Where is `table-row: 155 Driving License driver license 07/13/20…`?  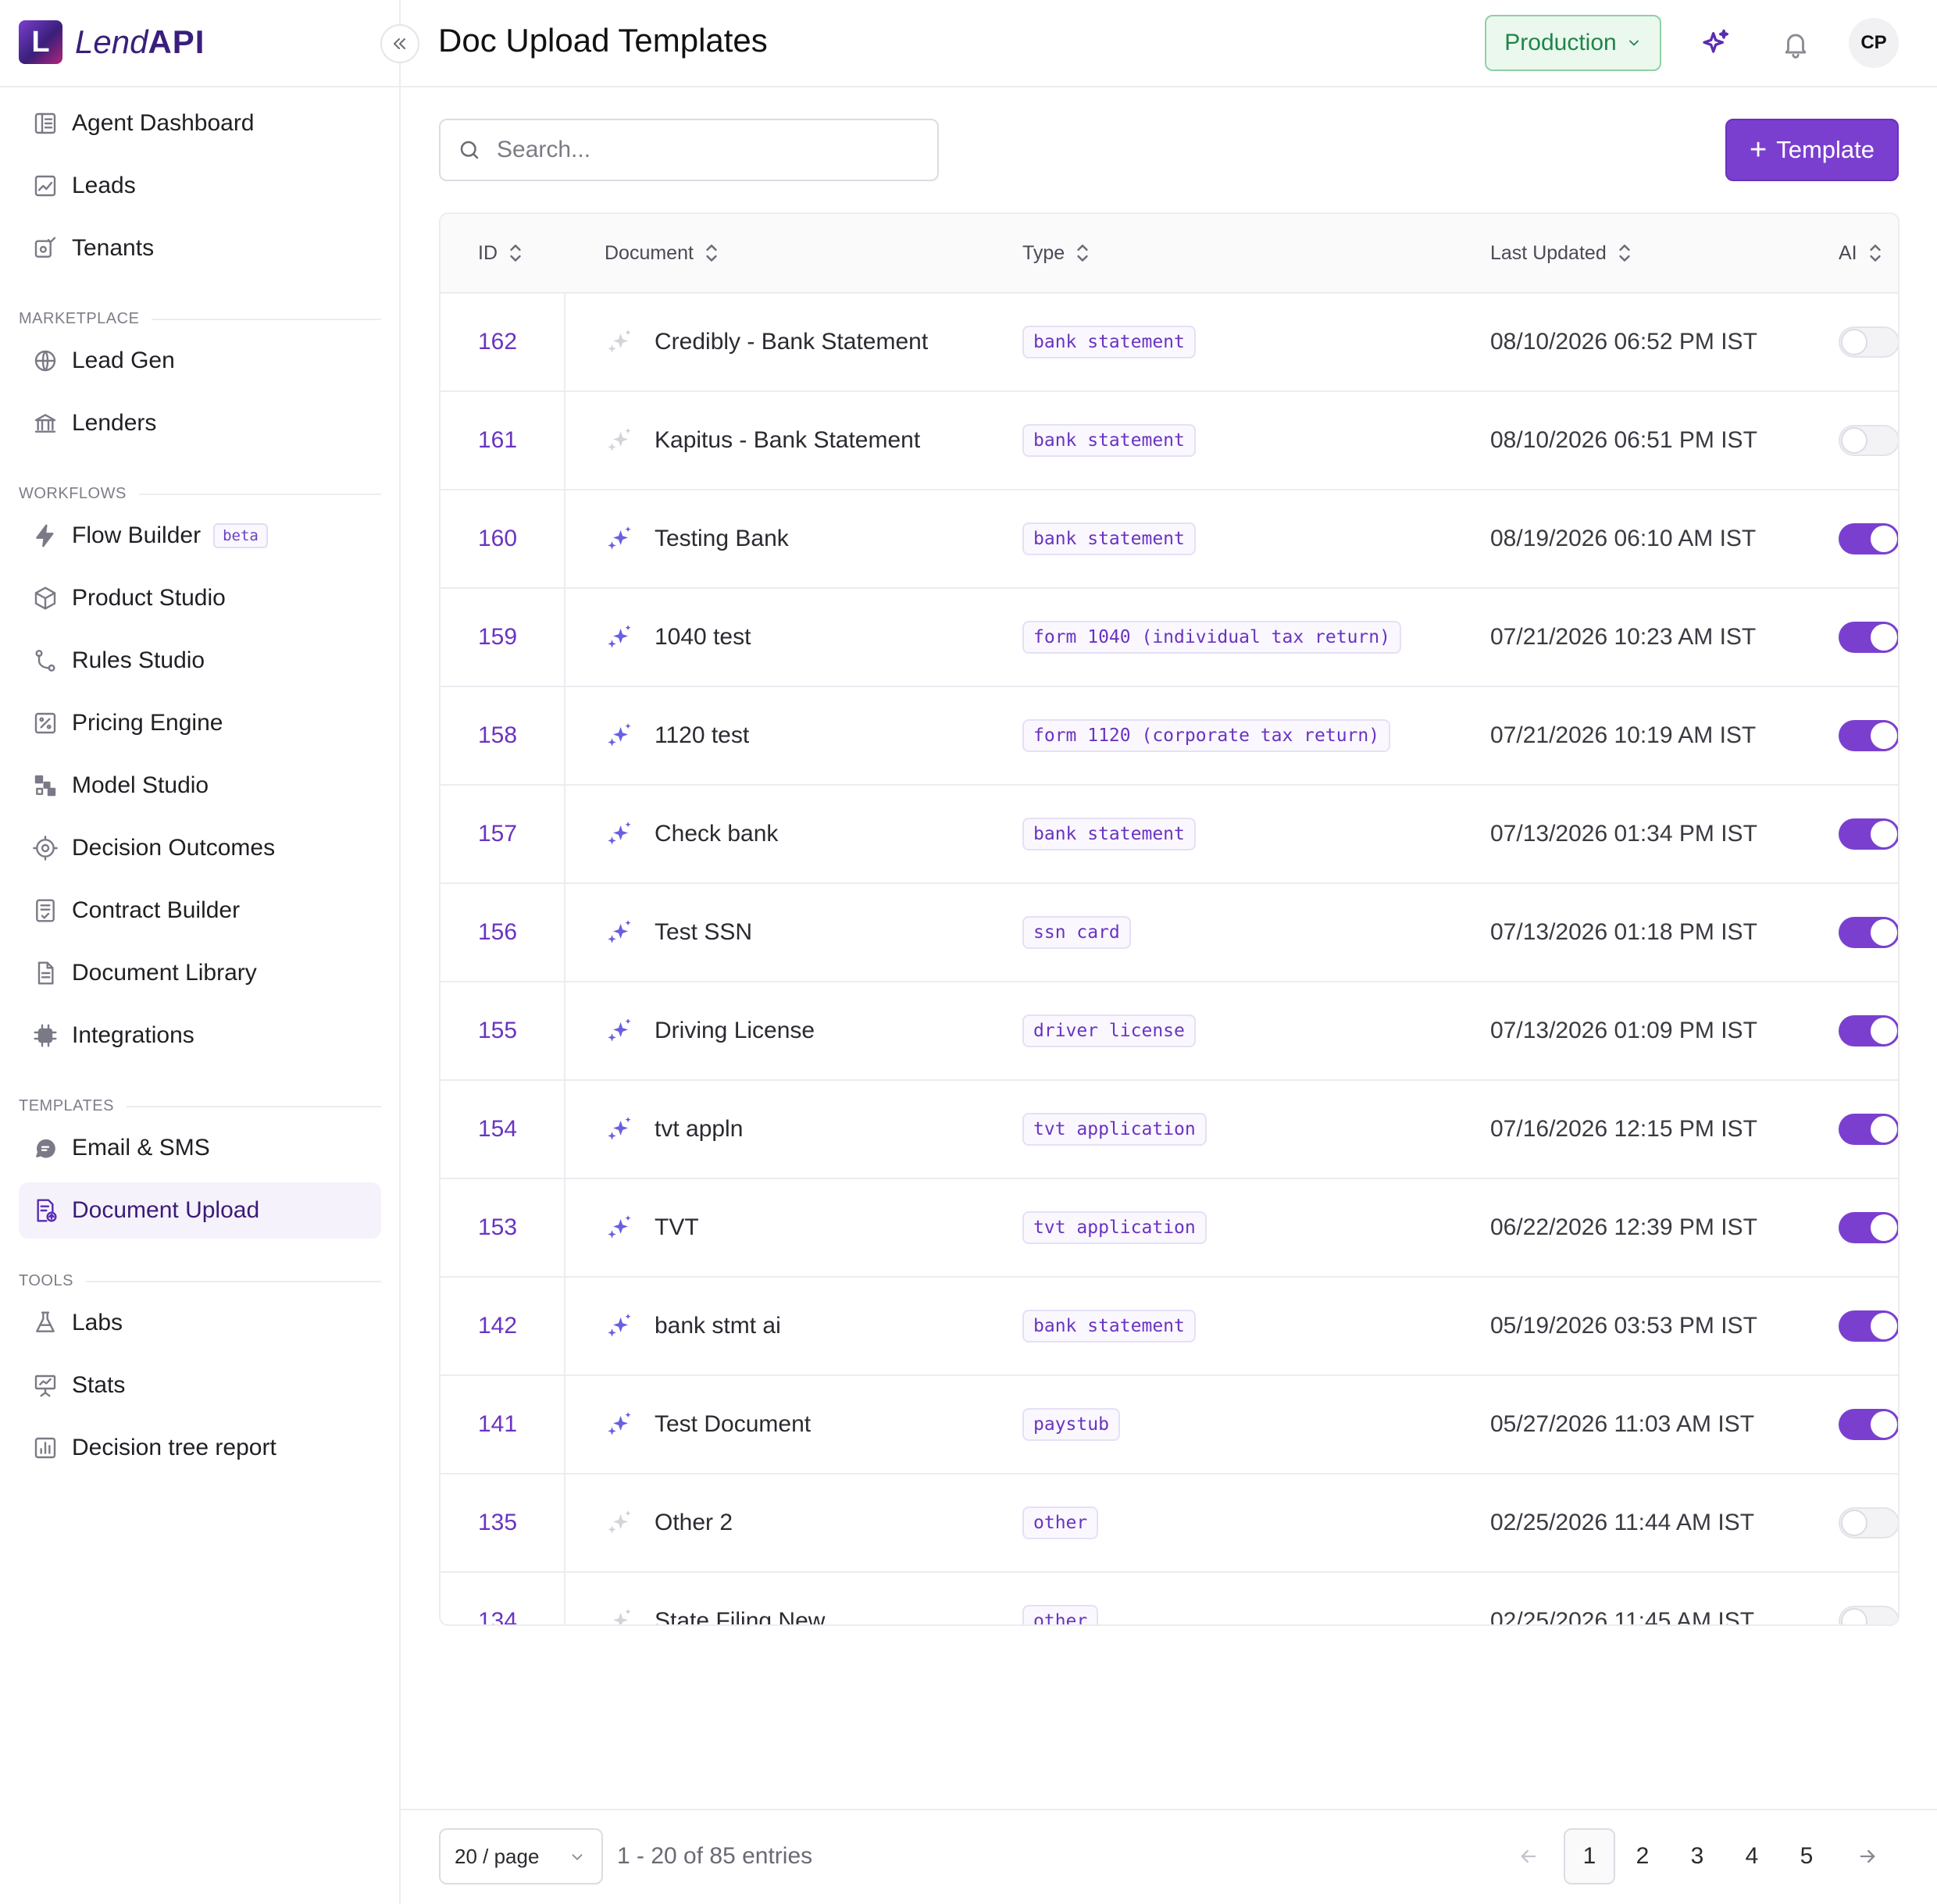
table-row: 155 Driving License driver license 07/13/20… is located at coordinates (1169, 1031).